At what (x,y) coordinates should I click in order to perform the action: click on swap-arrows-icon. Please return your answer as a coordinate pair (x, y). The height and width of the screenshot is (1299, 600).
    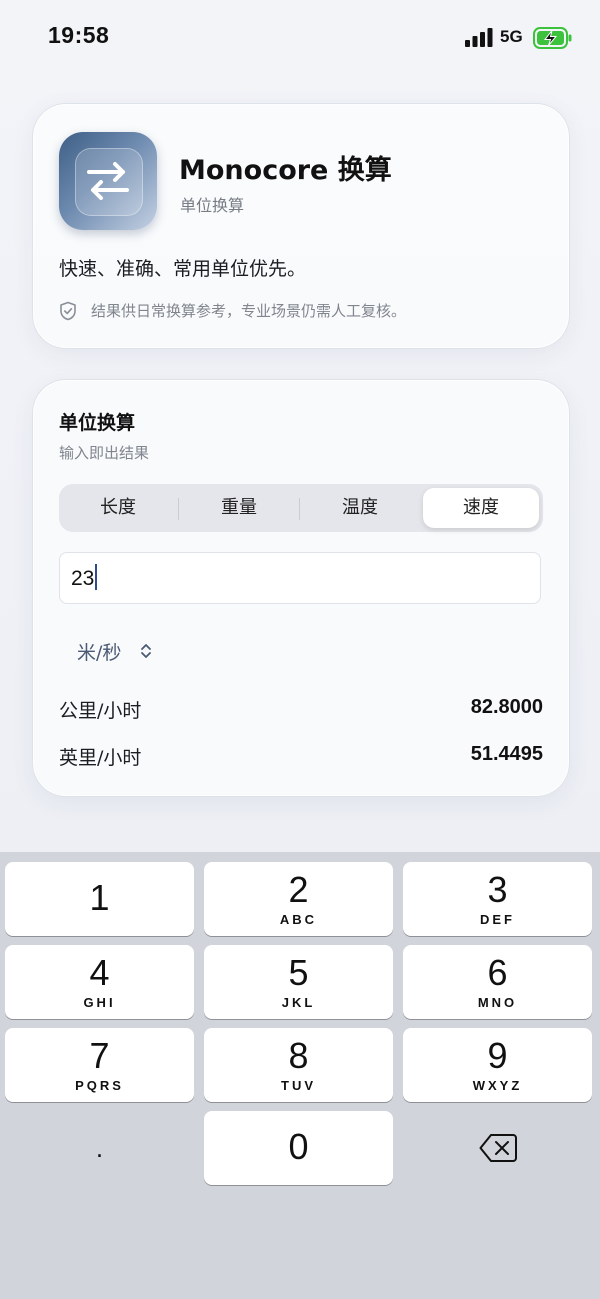
    Looking at the image, I should click on (108, 181).